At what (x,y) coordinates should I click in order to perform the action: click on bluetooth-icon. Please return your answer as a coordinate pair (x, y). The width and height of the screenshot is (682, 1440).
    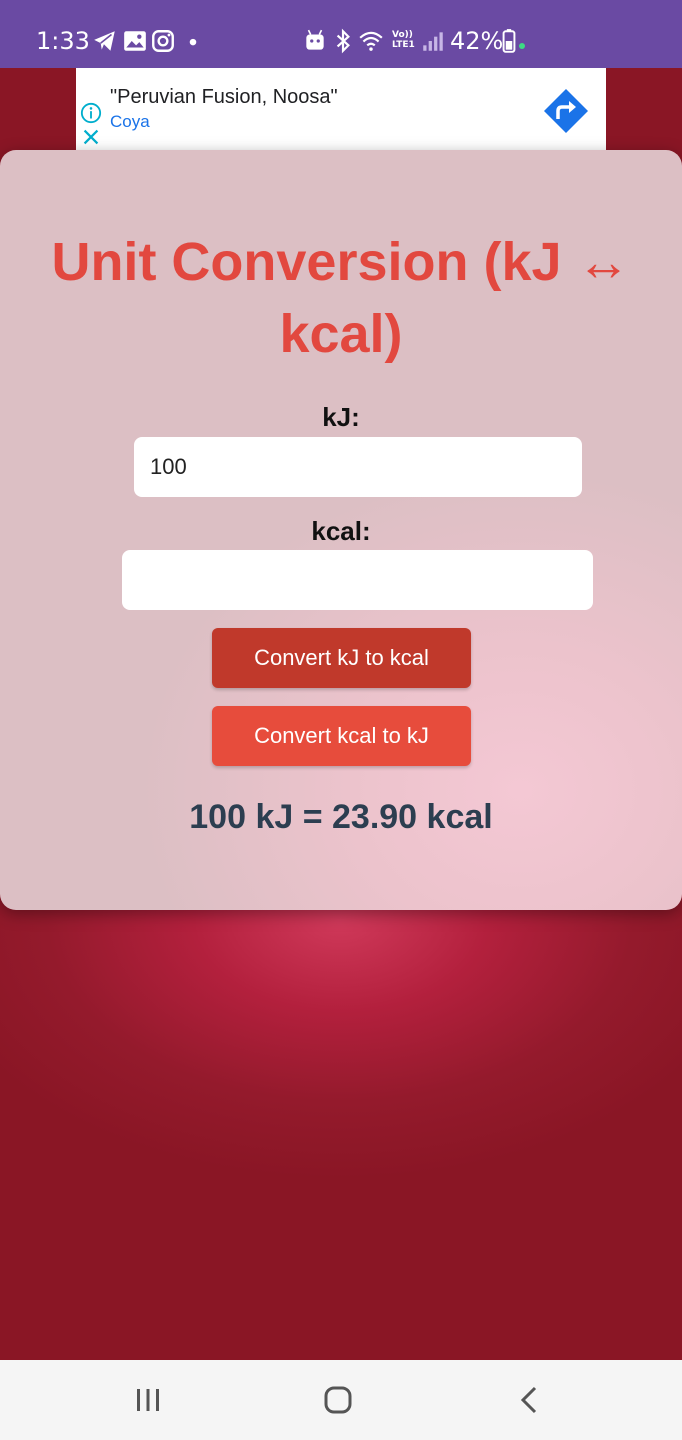
    Looking at the image, I should click on (343, 41).